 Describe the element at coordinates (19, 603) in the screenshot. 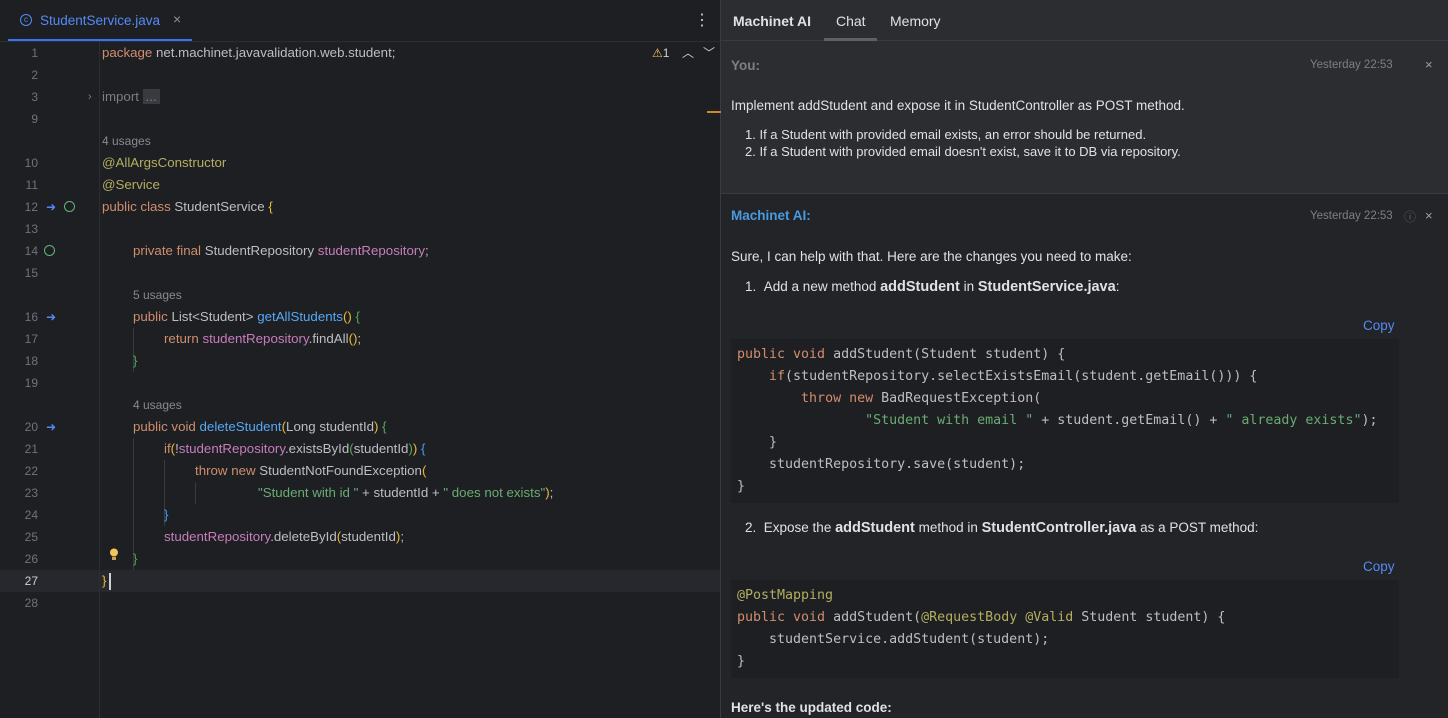

I see `line-number: 28` at that location.